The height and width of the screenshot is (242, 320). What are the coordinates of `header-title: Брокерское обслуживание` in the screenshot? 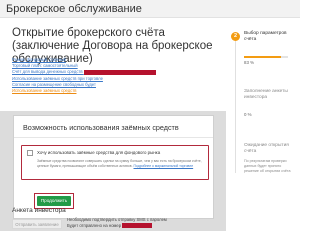 It's located at (74, 9).